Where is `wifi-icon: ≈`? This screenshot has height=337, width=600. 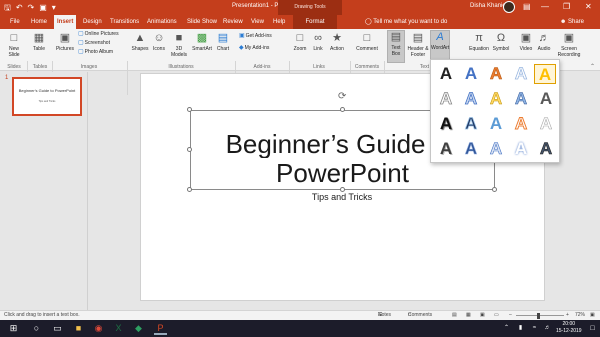
wifi-icon: ≈ is located at coordinates (534, 328).